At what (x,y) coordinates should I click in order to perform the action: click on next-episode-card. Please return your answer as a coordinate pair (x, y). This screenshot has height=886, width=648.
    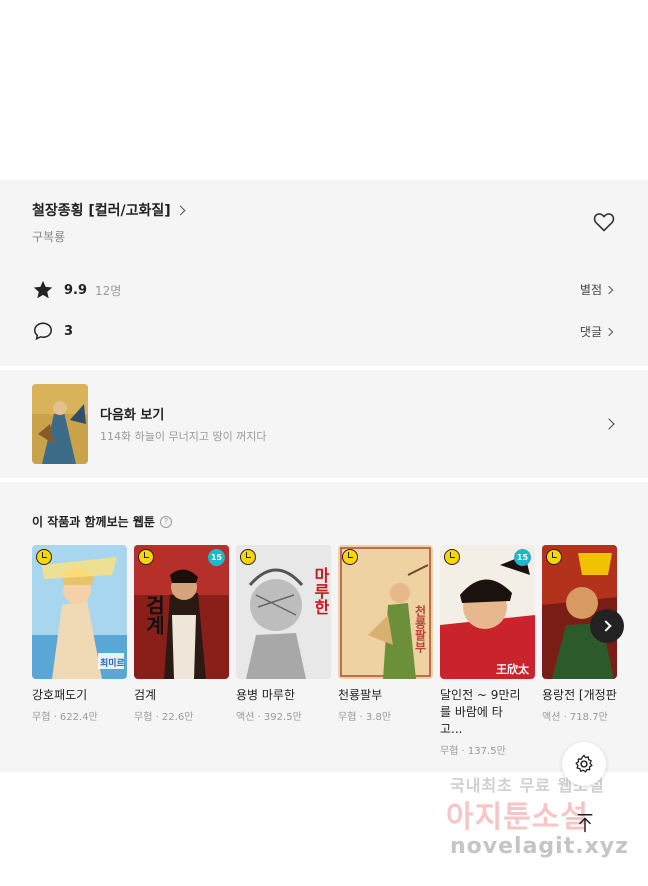
    Looking at the image, I should click on (324, 424).